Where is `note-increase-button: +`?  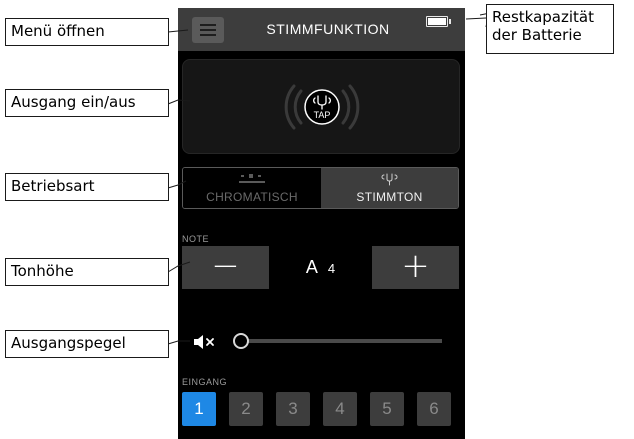 note-increase-button: + is located at coordinates (415, 267).